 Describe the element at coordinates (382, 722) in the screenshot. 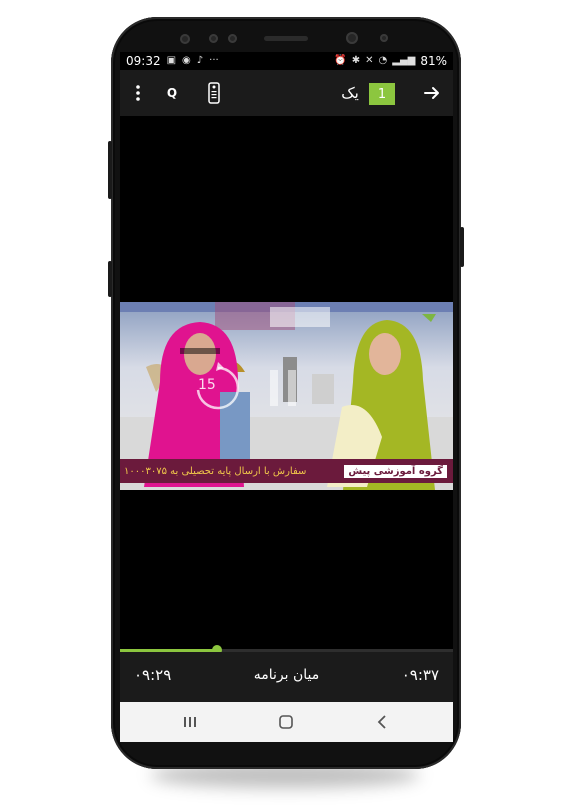

I see `back-icon` at that location.